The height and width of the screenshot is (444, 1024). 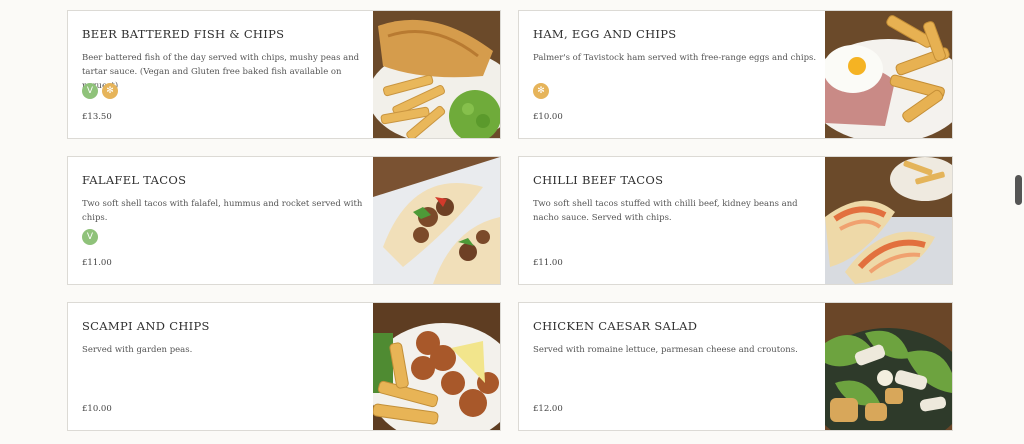 I want to click on ham-egg-chips-photo, so click(x=888, y=74).